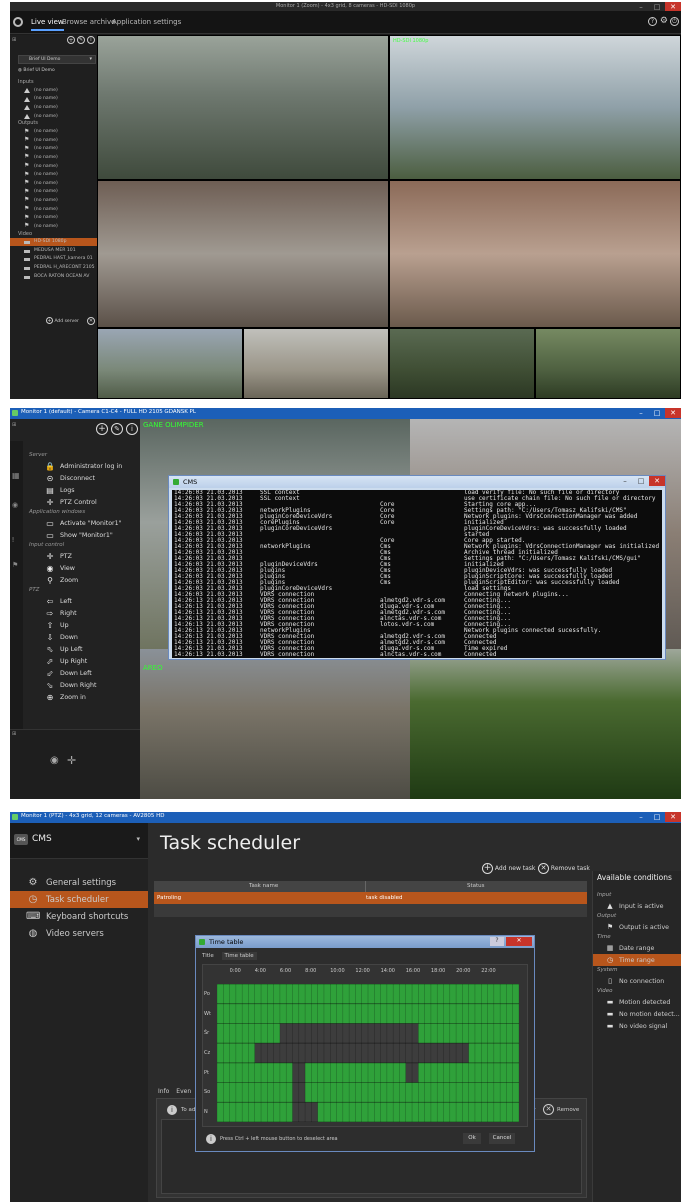  Describe the element at coordinates (637, 981) in the screenshot. I see `condition-item: ▯ No connection` at that location.